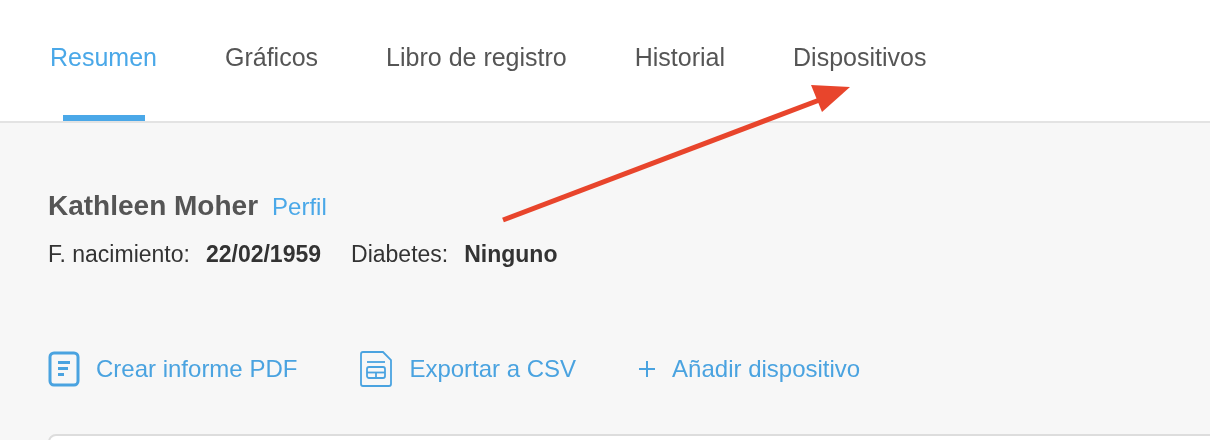 This screenshot has height=440, width=1210. I want to click on action-button: Crear informe PDF, so click(173, 368).